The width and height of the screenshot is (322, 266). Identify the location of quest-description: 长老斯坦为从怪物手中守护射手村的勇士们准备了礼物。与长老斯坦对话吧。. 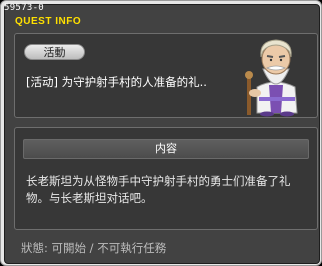
(158, 189).